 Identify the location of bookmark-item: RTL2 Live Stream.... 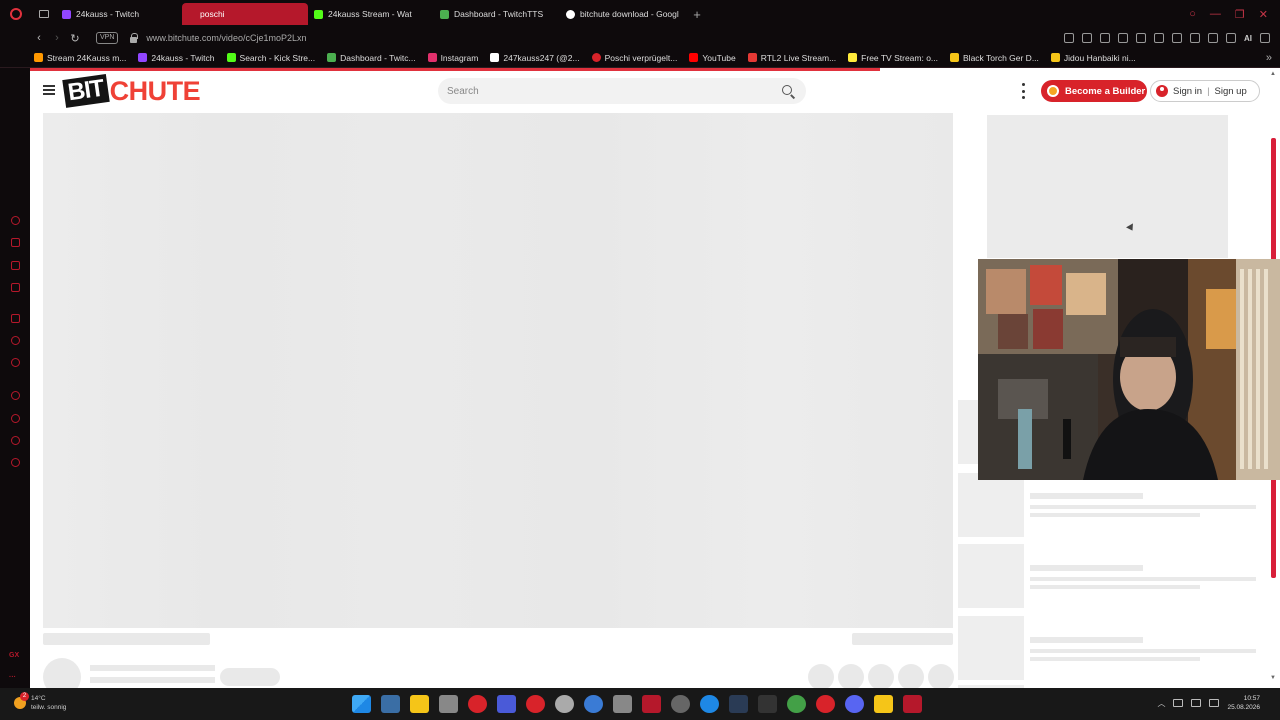
(791, 58).